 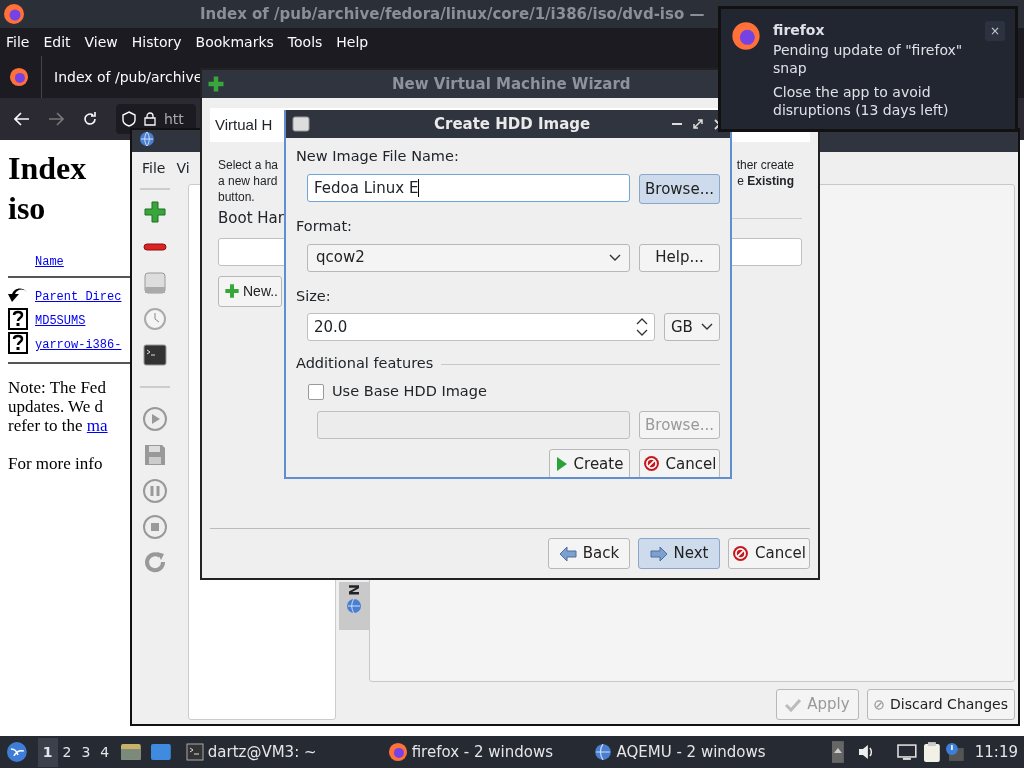 What do you see at coordinates (101, 42) in the screenshot?
I see `menu-item: View` at bounding box center [101, 42].